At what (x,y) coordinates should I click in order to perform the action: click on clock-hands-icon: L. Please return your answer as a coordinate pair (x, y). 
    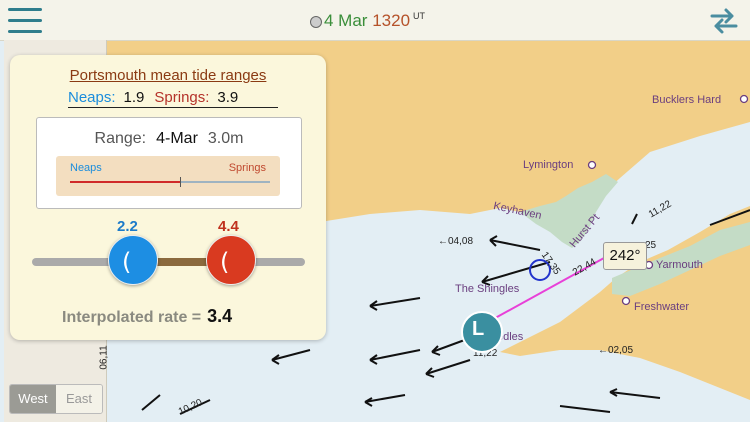
    Looking at the image, I should click on (478, 329).